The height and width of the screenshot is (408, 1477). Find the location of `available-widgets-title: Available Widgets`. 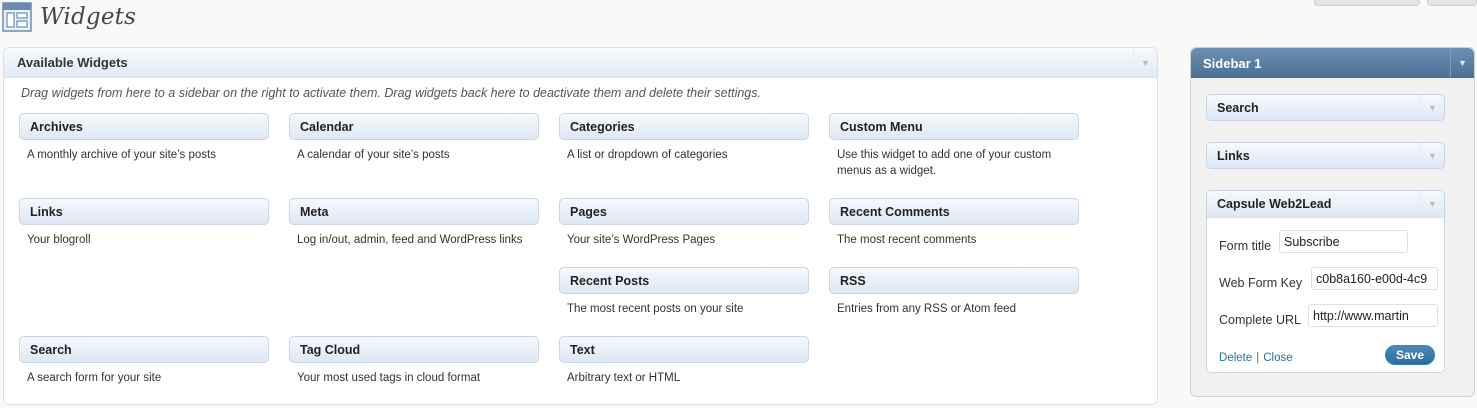

available-widgets-title: Available Widgets is located at coordinates (72, 62).